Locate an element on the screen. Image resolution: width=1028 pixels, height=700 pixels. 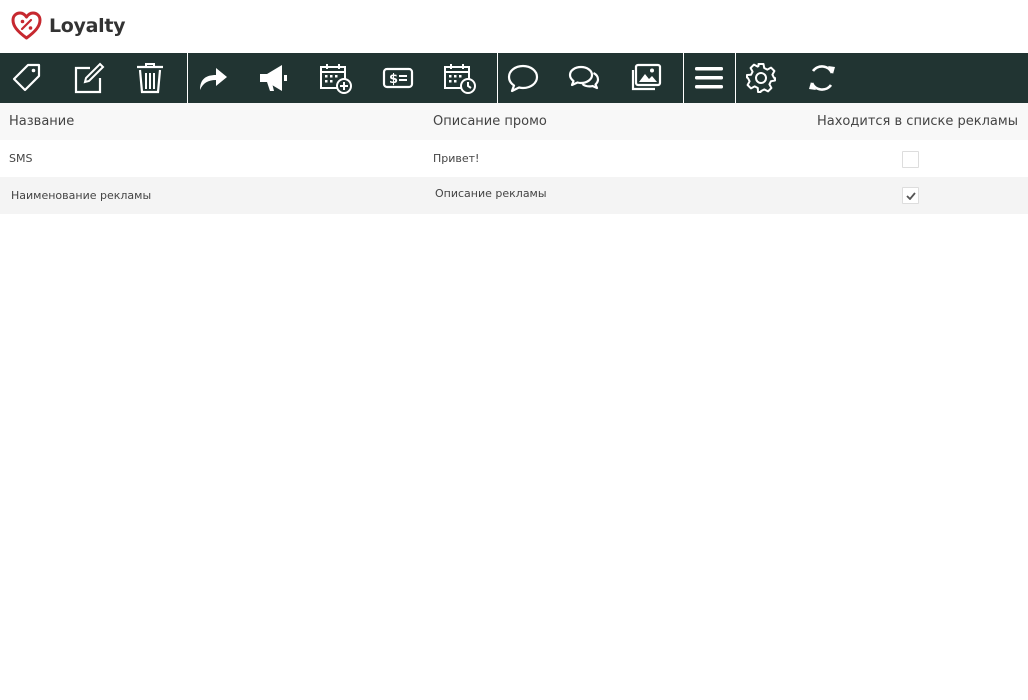
megaphone-icon is located at coordinates (273, 78).